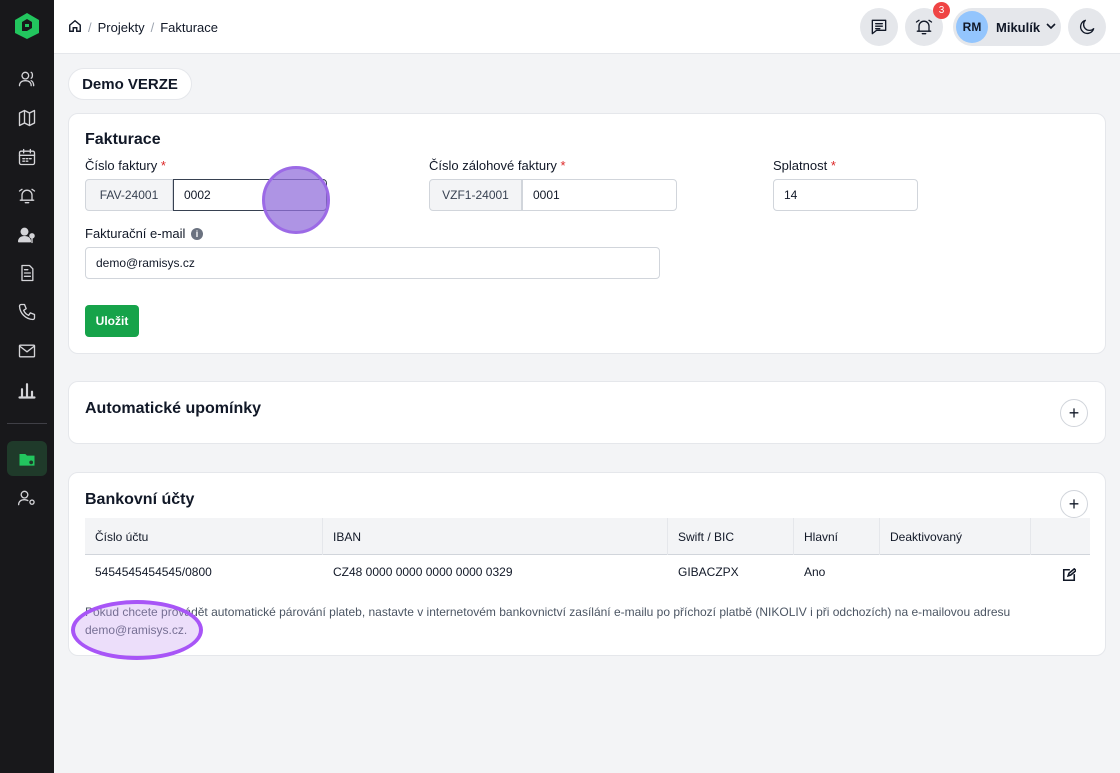  I want to click on invoicing-title: Fakturace, so click(123, 139).